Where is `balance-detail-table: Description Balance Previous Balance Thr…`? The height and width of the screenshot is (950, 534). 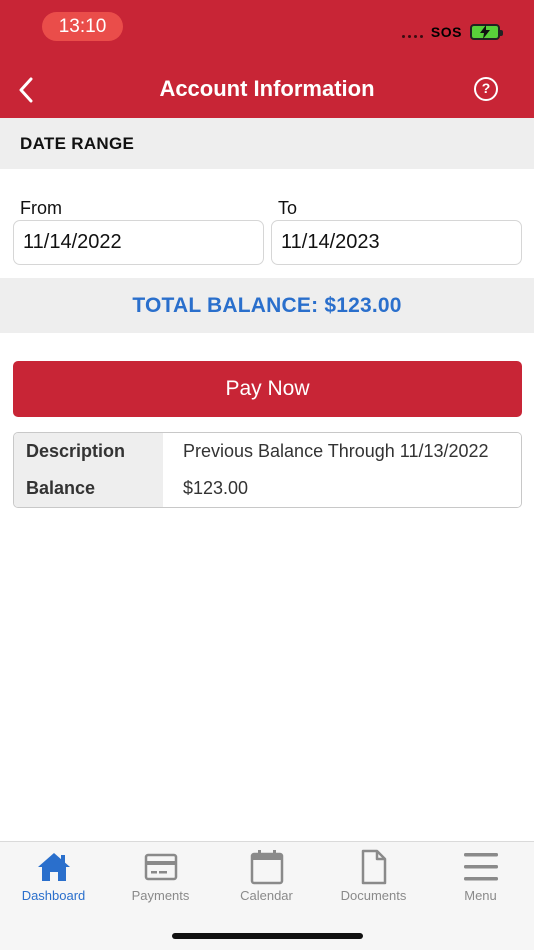
balance-detail-table: Description Balance Previous Balance Thr… is located at coordinates (267, 470).